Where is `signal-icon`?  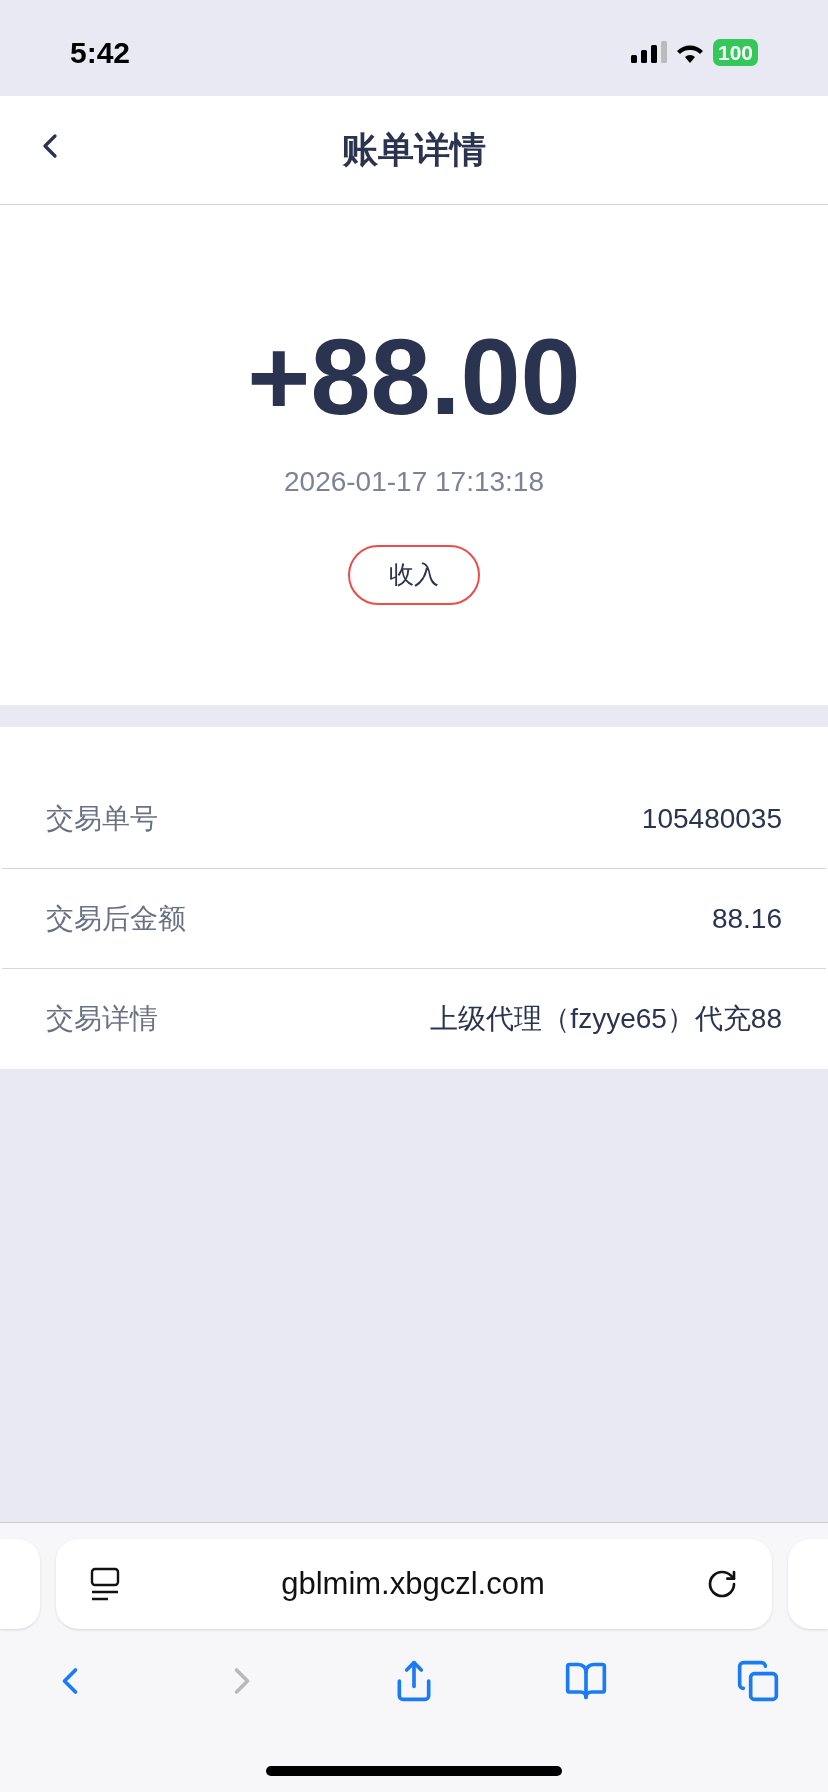 signal-icon is located at coordinates (648, 52).